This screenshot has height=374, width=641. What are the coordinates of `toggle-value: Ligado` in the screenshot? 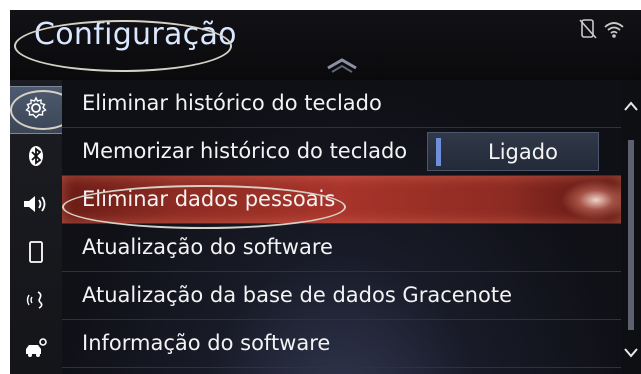 It's located at (523, 152).